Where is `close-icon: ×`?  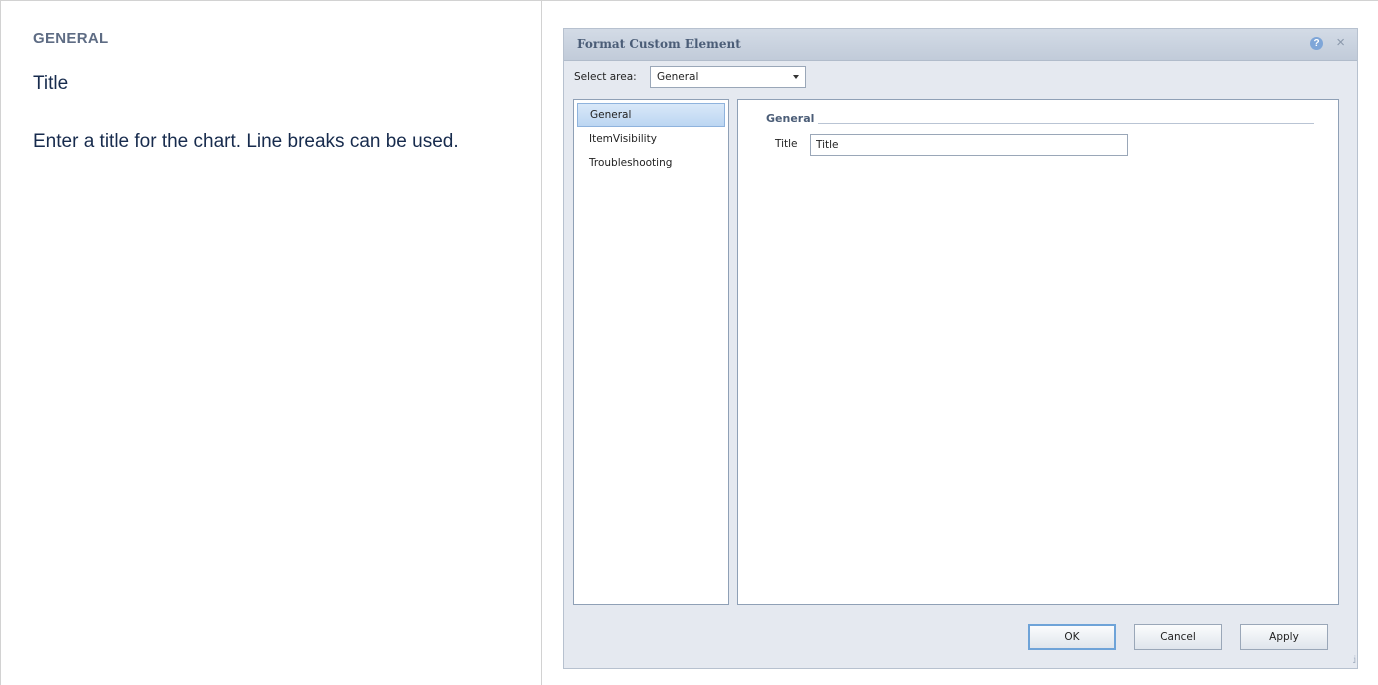 close-icon: × is located at coordinates (1340, 42).